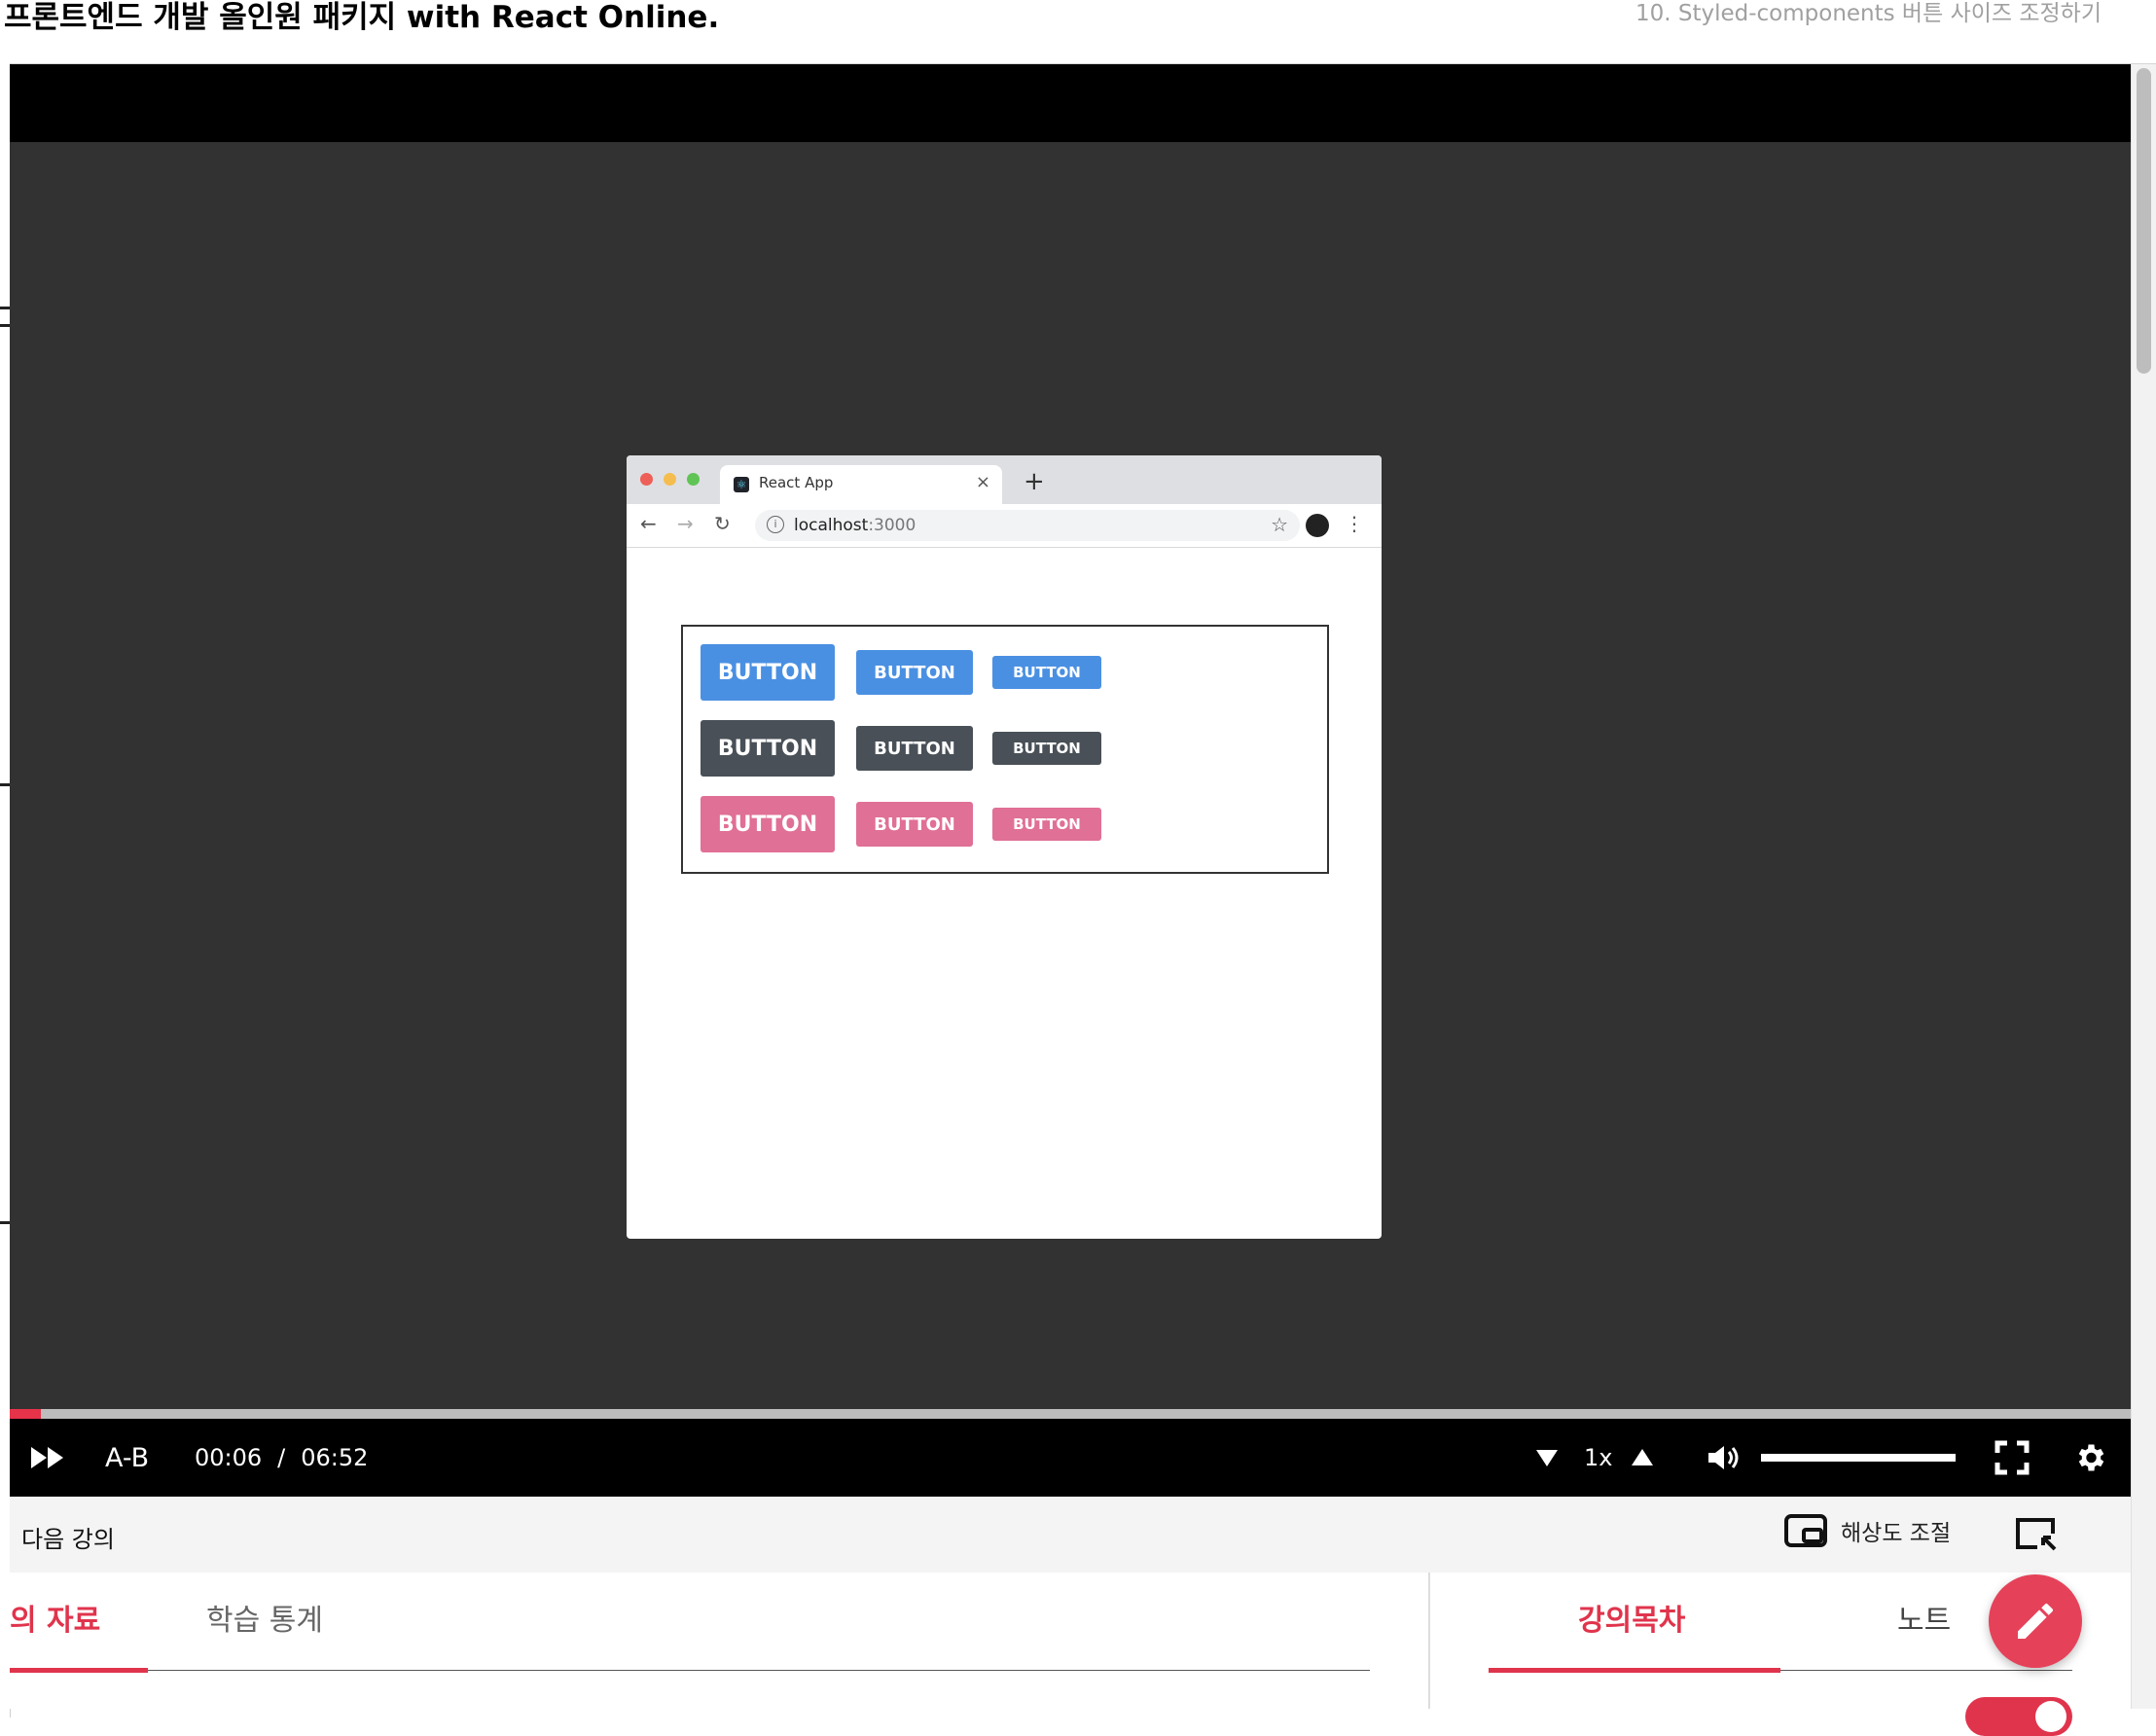  What do you see at coordinates (914, 749) in the screenshot?
I see `demo-button-medium-gray: BUTTON` at bounding box center [914, 749].